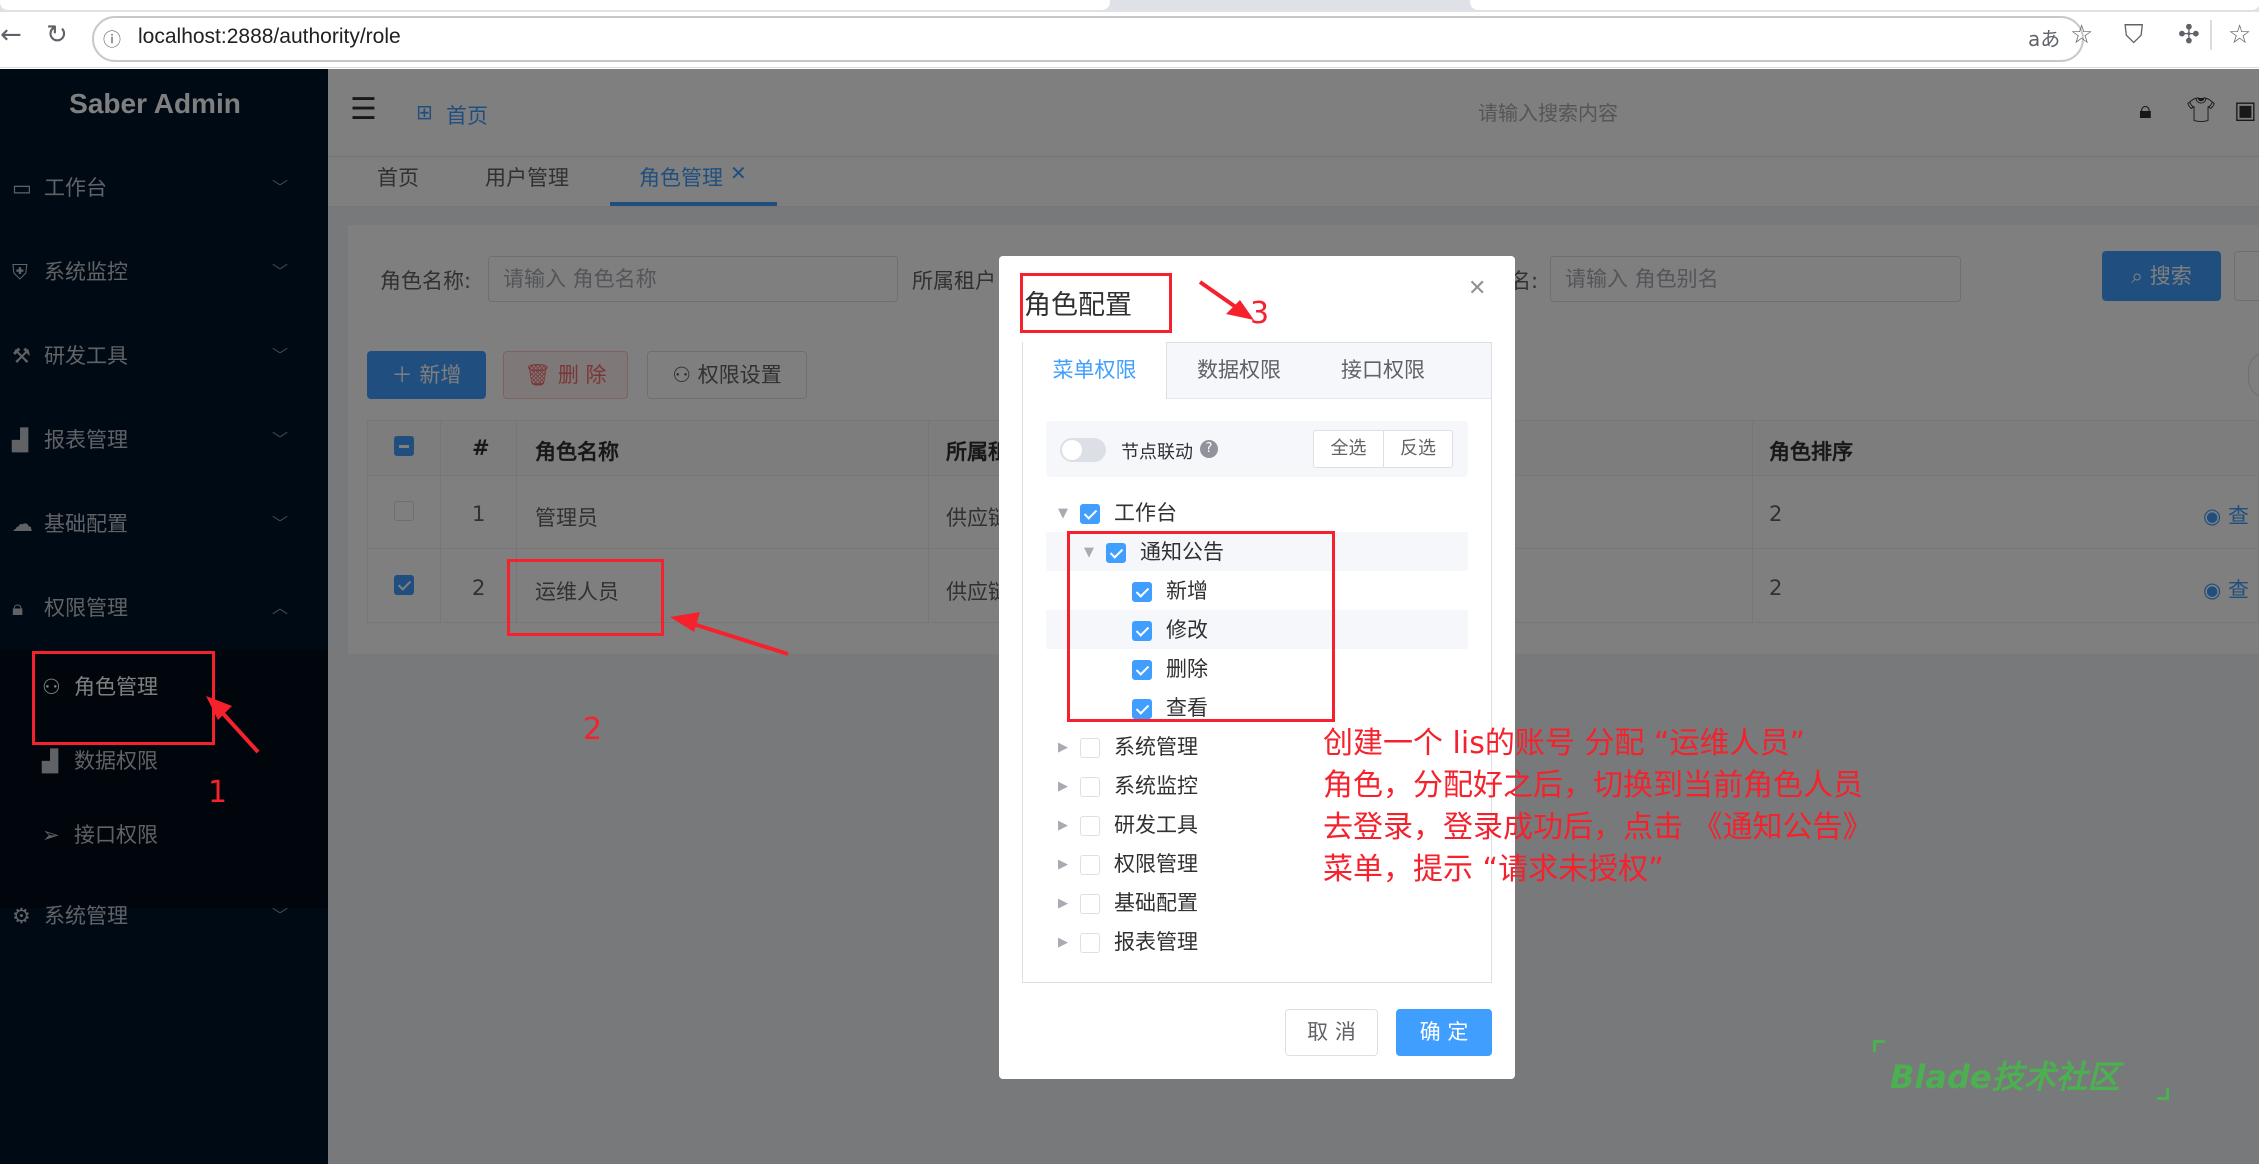 Image resolution: width=2259 pixels, height=1164 pixels. Describe the element at coordinates (1493, 869) in the screenshot. I see `annotation-line: 菜单，提示 “请求未授权”` at that location.